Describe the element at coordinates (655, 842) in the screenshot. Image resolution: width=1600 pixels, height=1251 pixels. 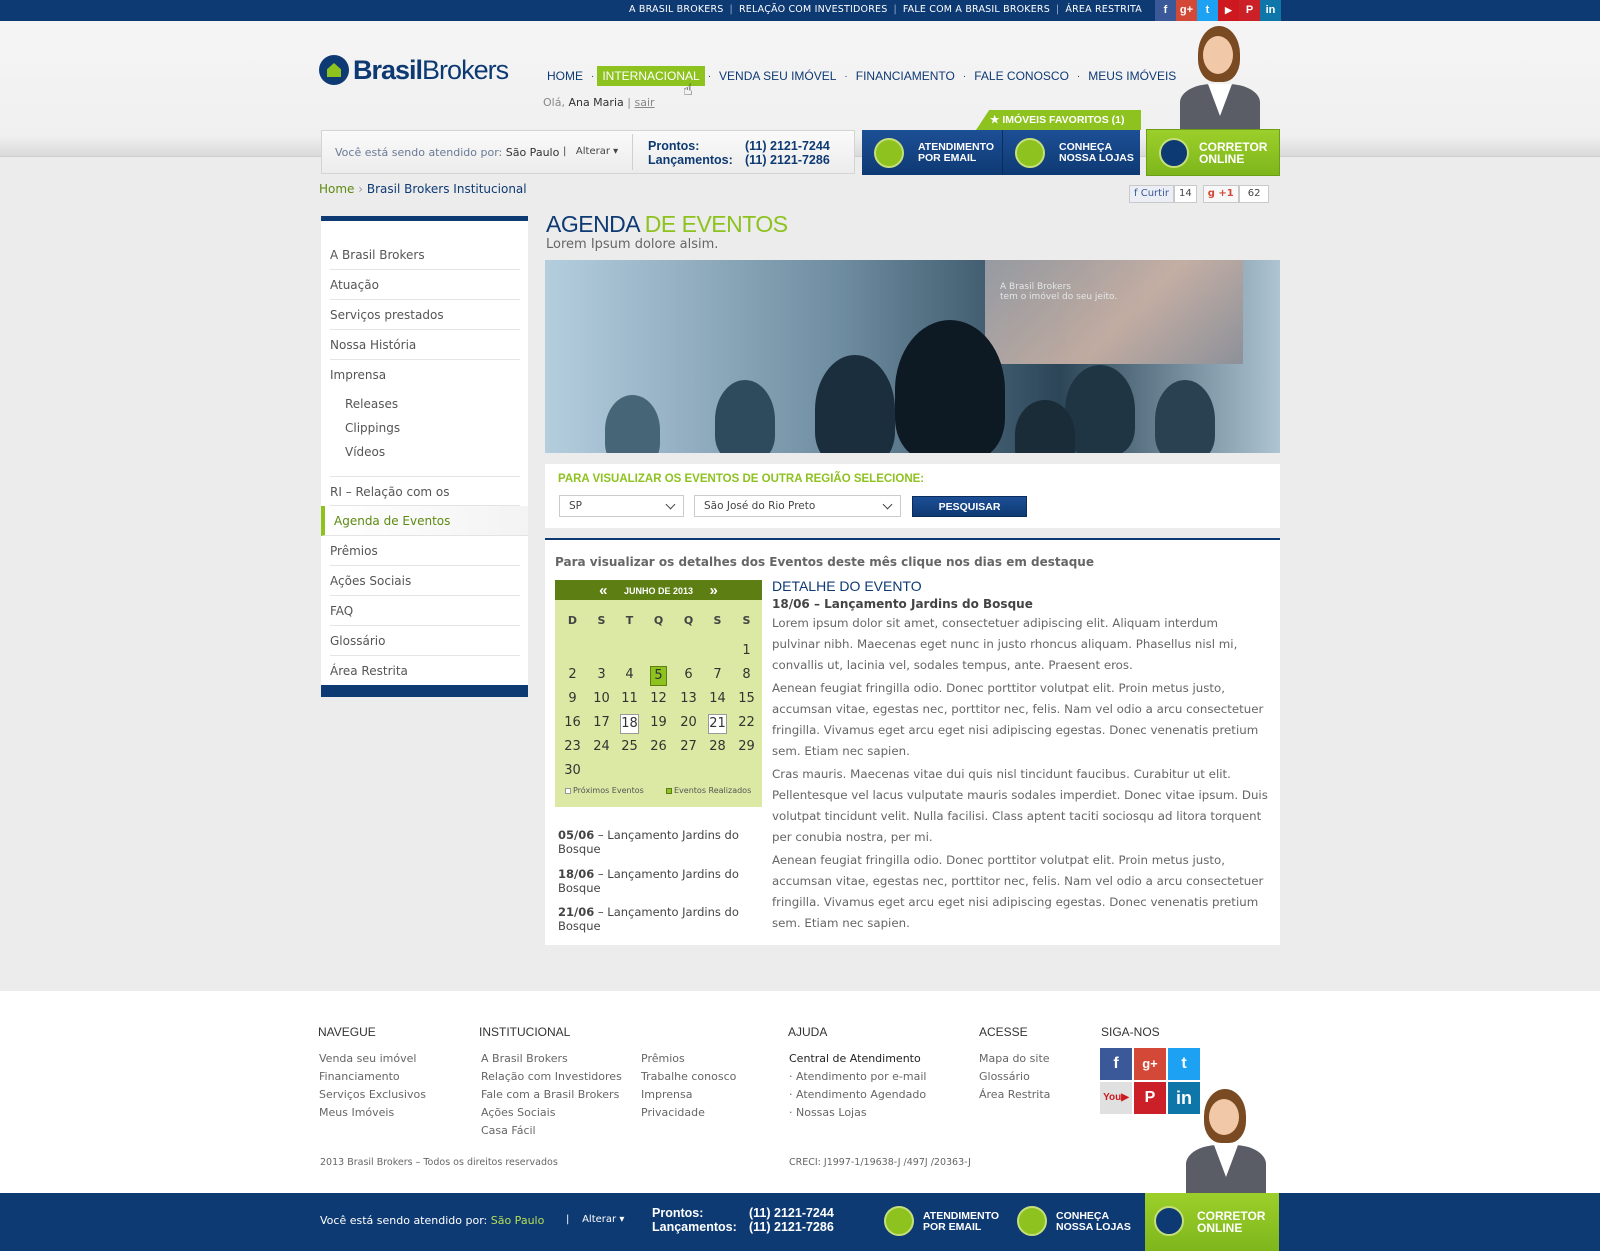
I see `event-list-item: 05/06 – Lançamento Jardins do Bosque` at that location.